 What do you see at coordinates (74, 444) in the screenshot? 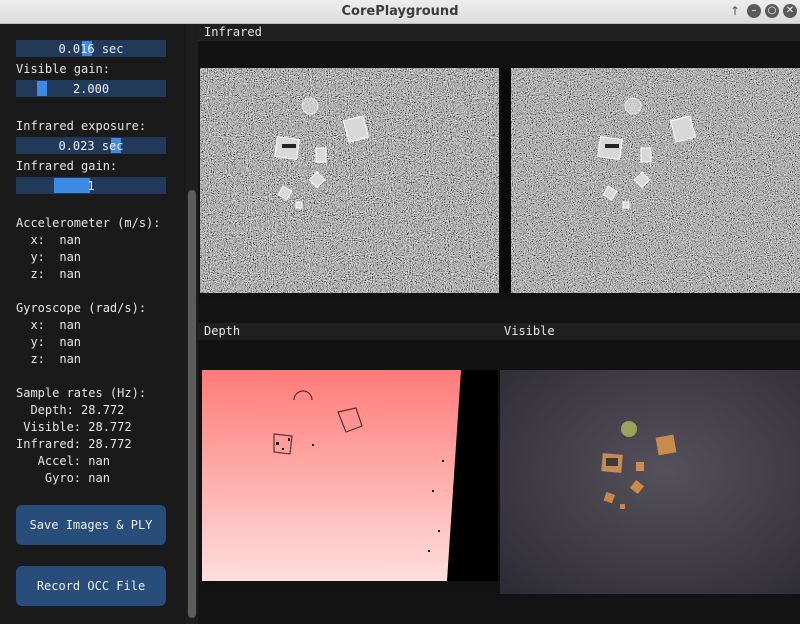
I see `sample-rate-infrared: Infrared: 28.772` at bounding box center [74, 444].